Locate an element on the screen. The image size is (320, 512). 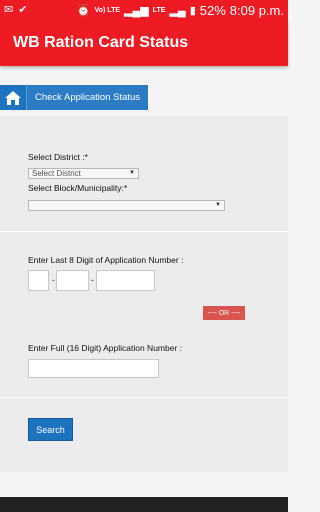
clock: 8:09 p.m. is located at coordinates (256, 10).